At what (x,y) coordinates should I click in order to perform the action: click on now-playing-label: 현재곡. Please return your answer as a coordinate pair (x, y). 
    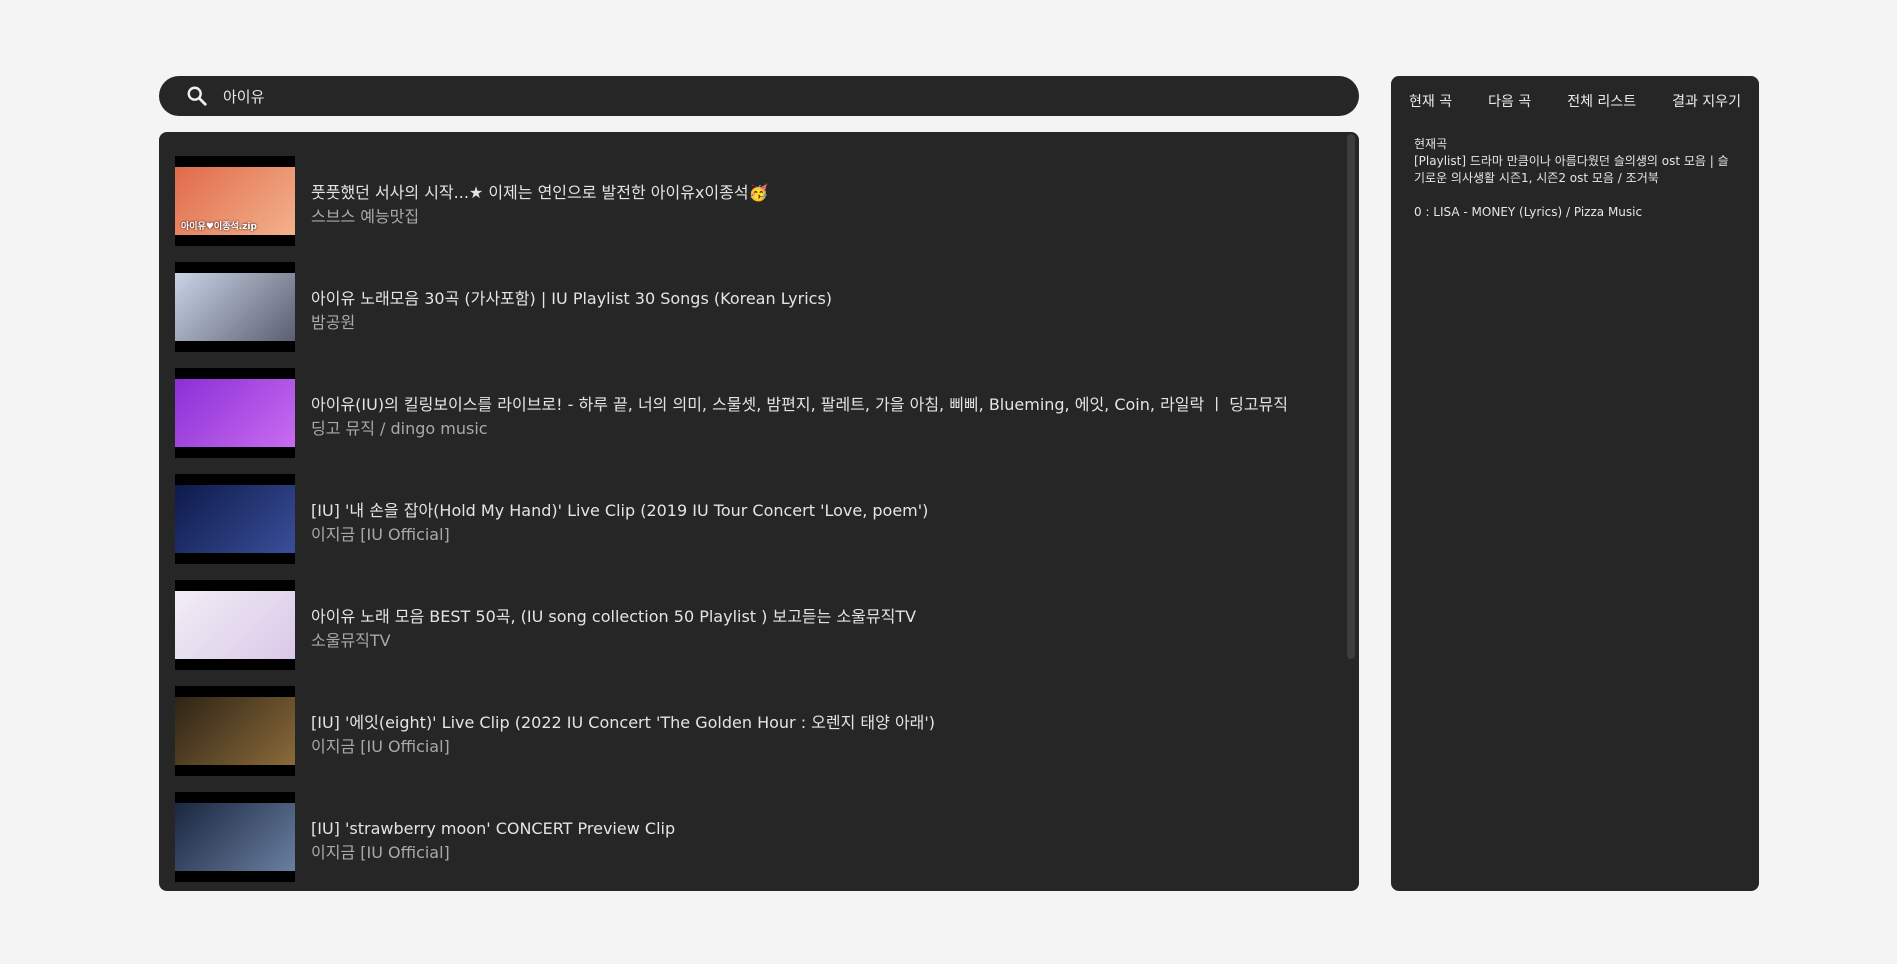
    Looking at the image, I should click on (1431, 144).